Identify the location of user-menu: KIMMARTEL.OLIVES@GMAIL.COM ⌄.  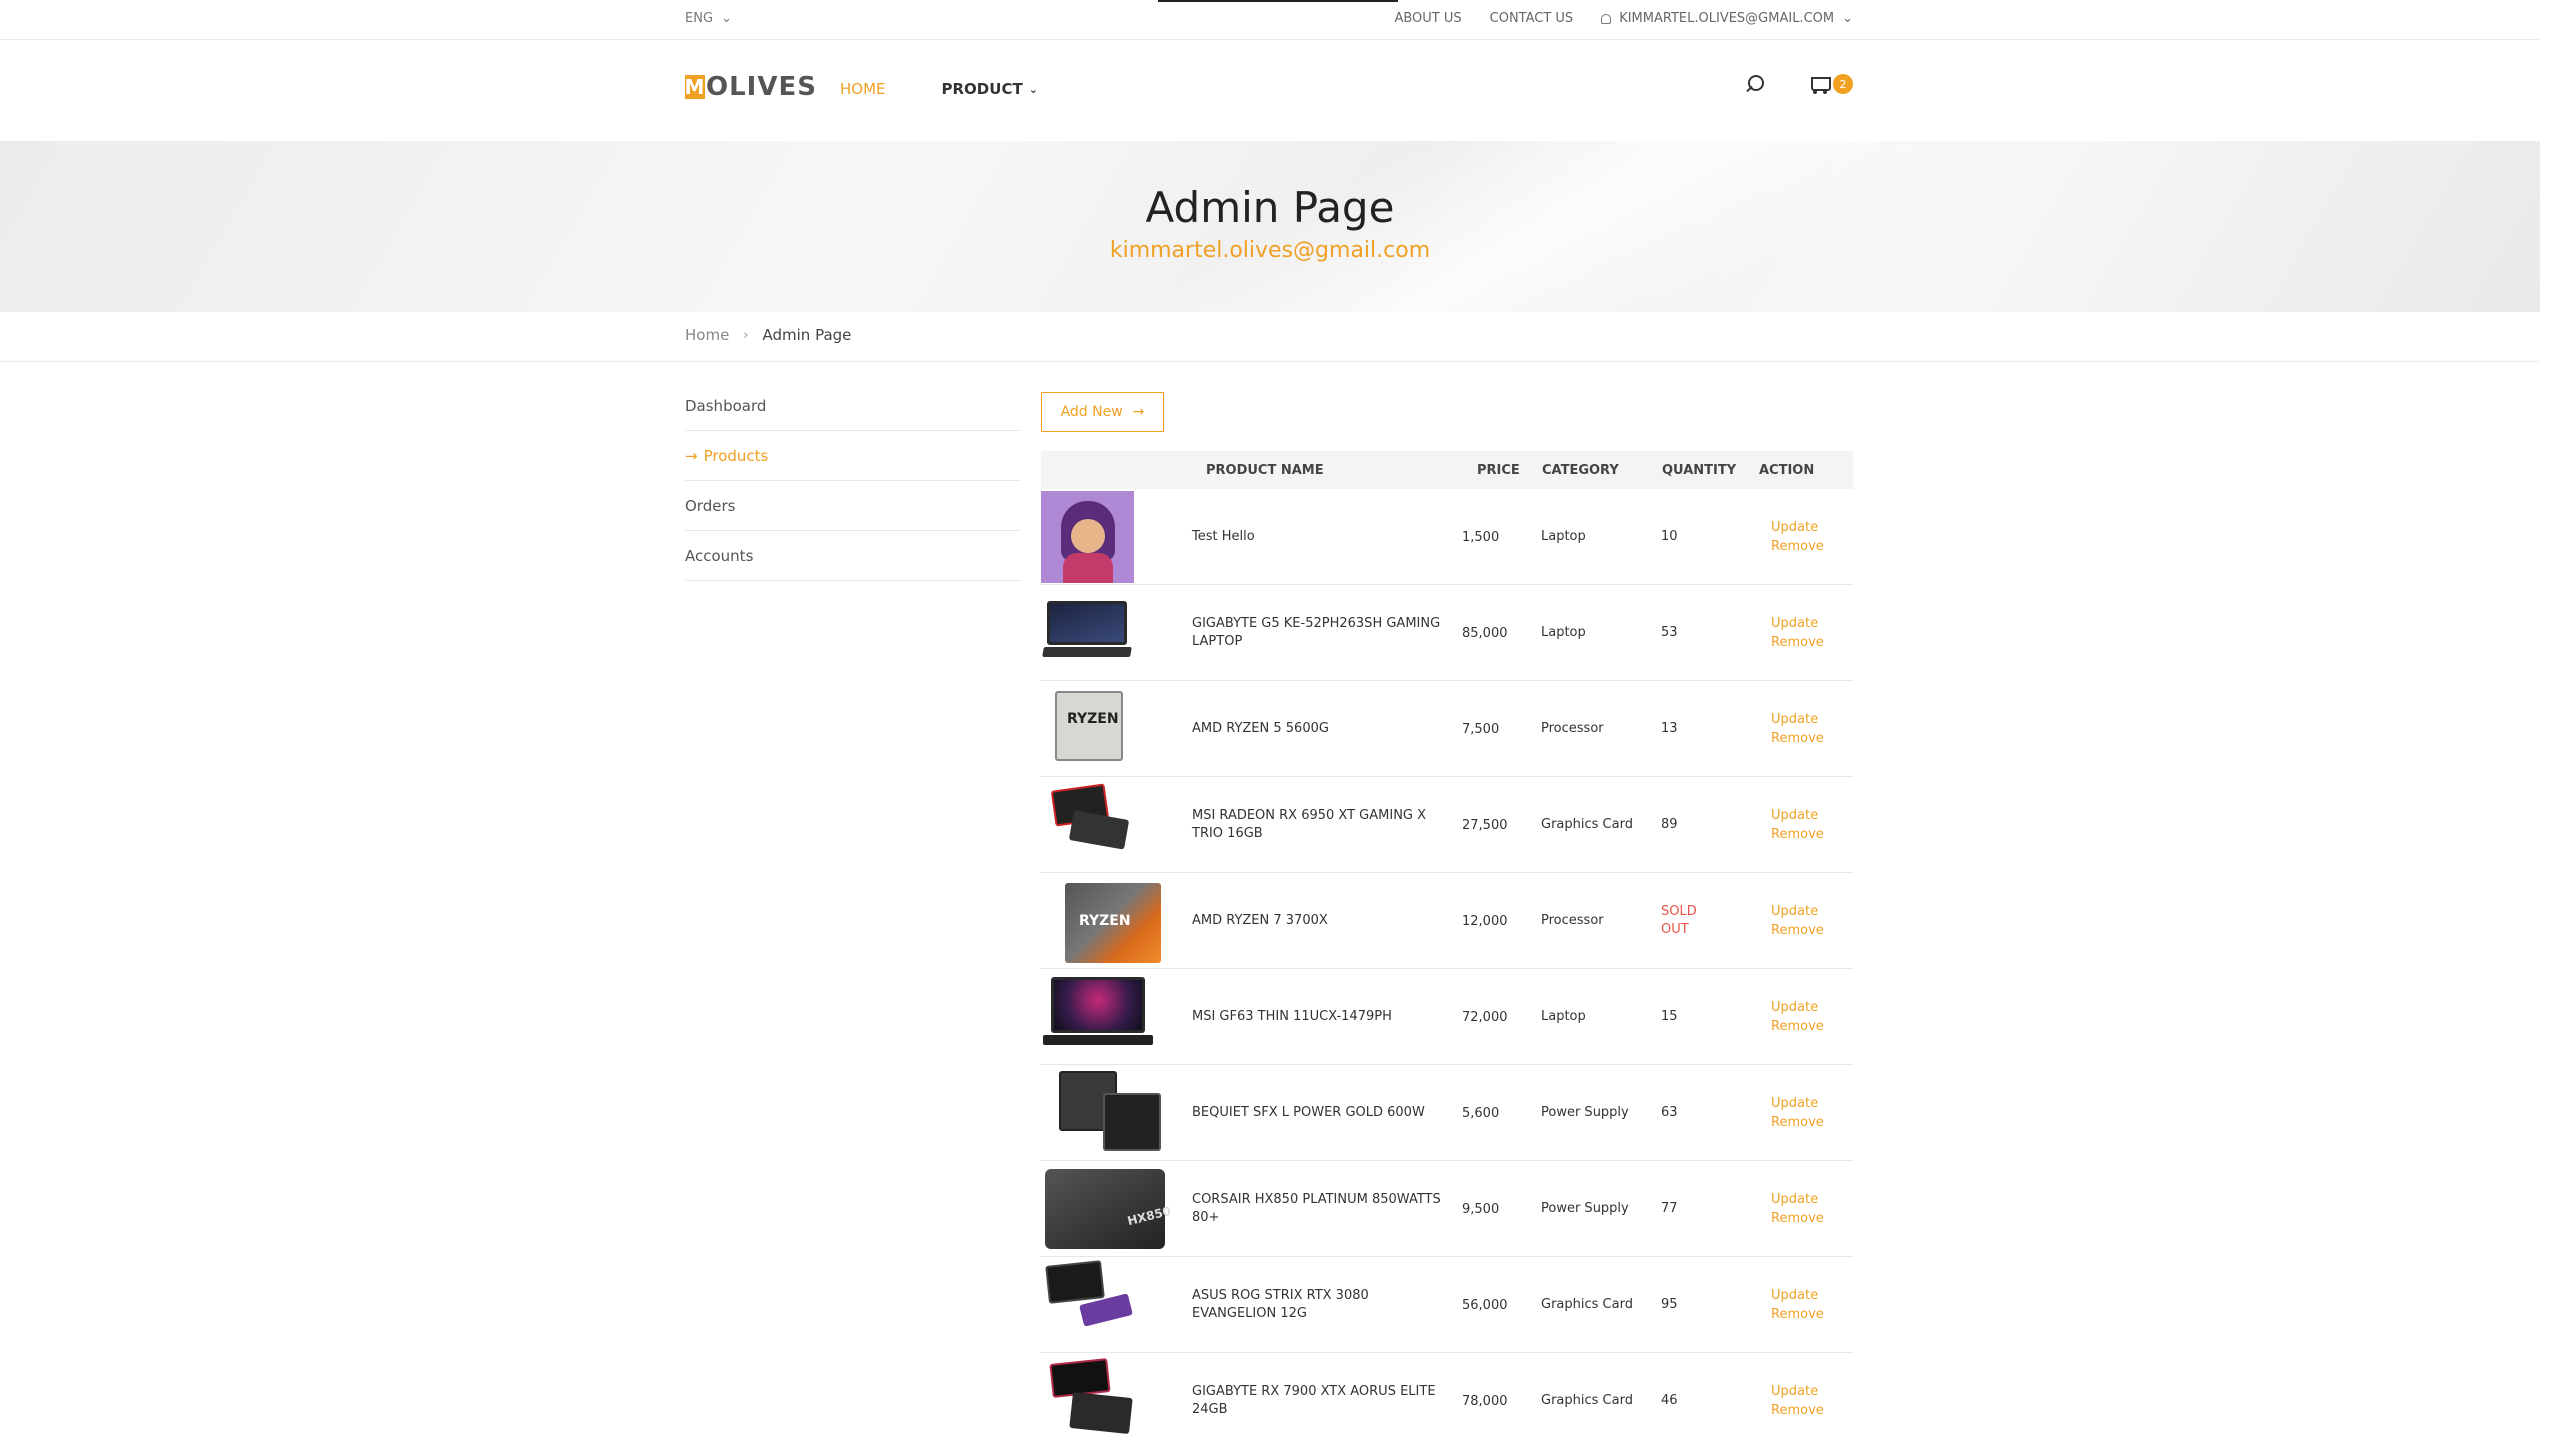
(1727, 18).